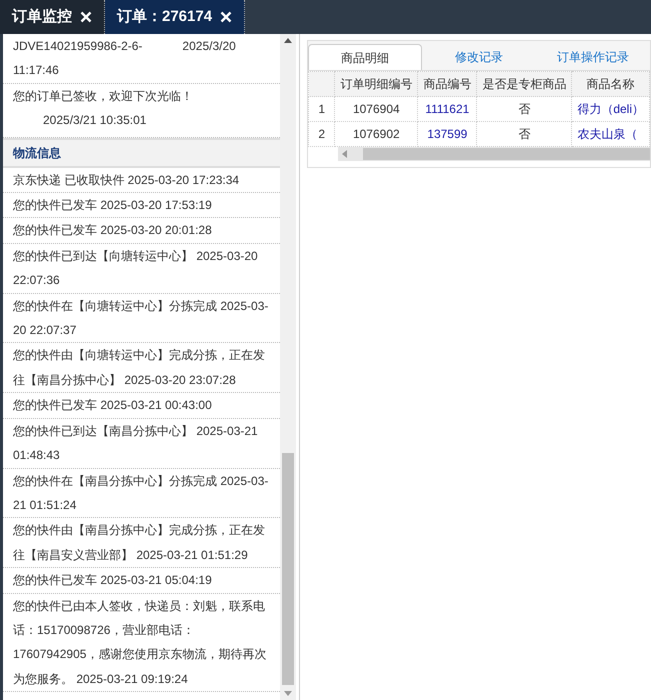 The image size is (651, 700). What do you see at coordinates (288, 693) in the screenshot?
I see `scroll-down-icon` at bounding box center [288, 693].